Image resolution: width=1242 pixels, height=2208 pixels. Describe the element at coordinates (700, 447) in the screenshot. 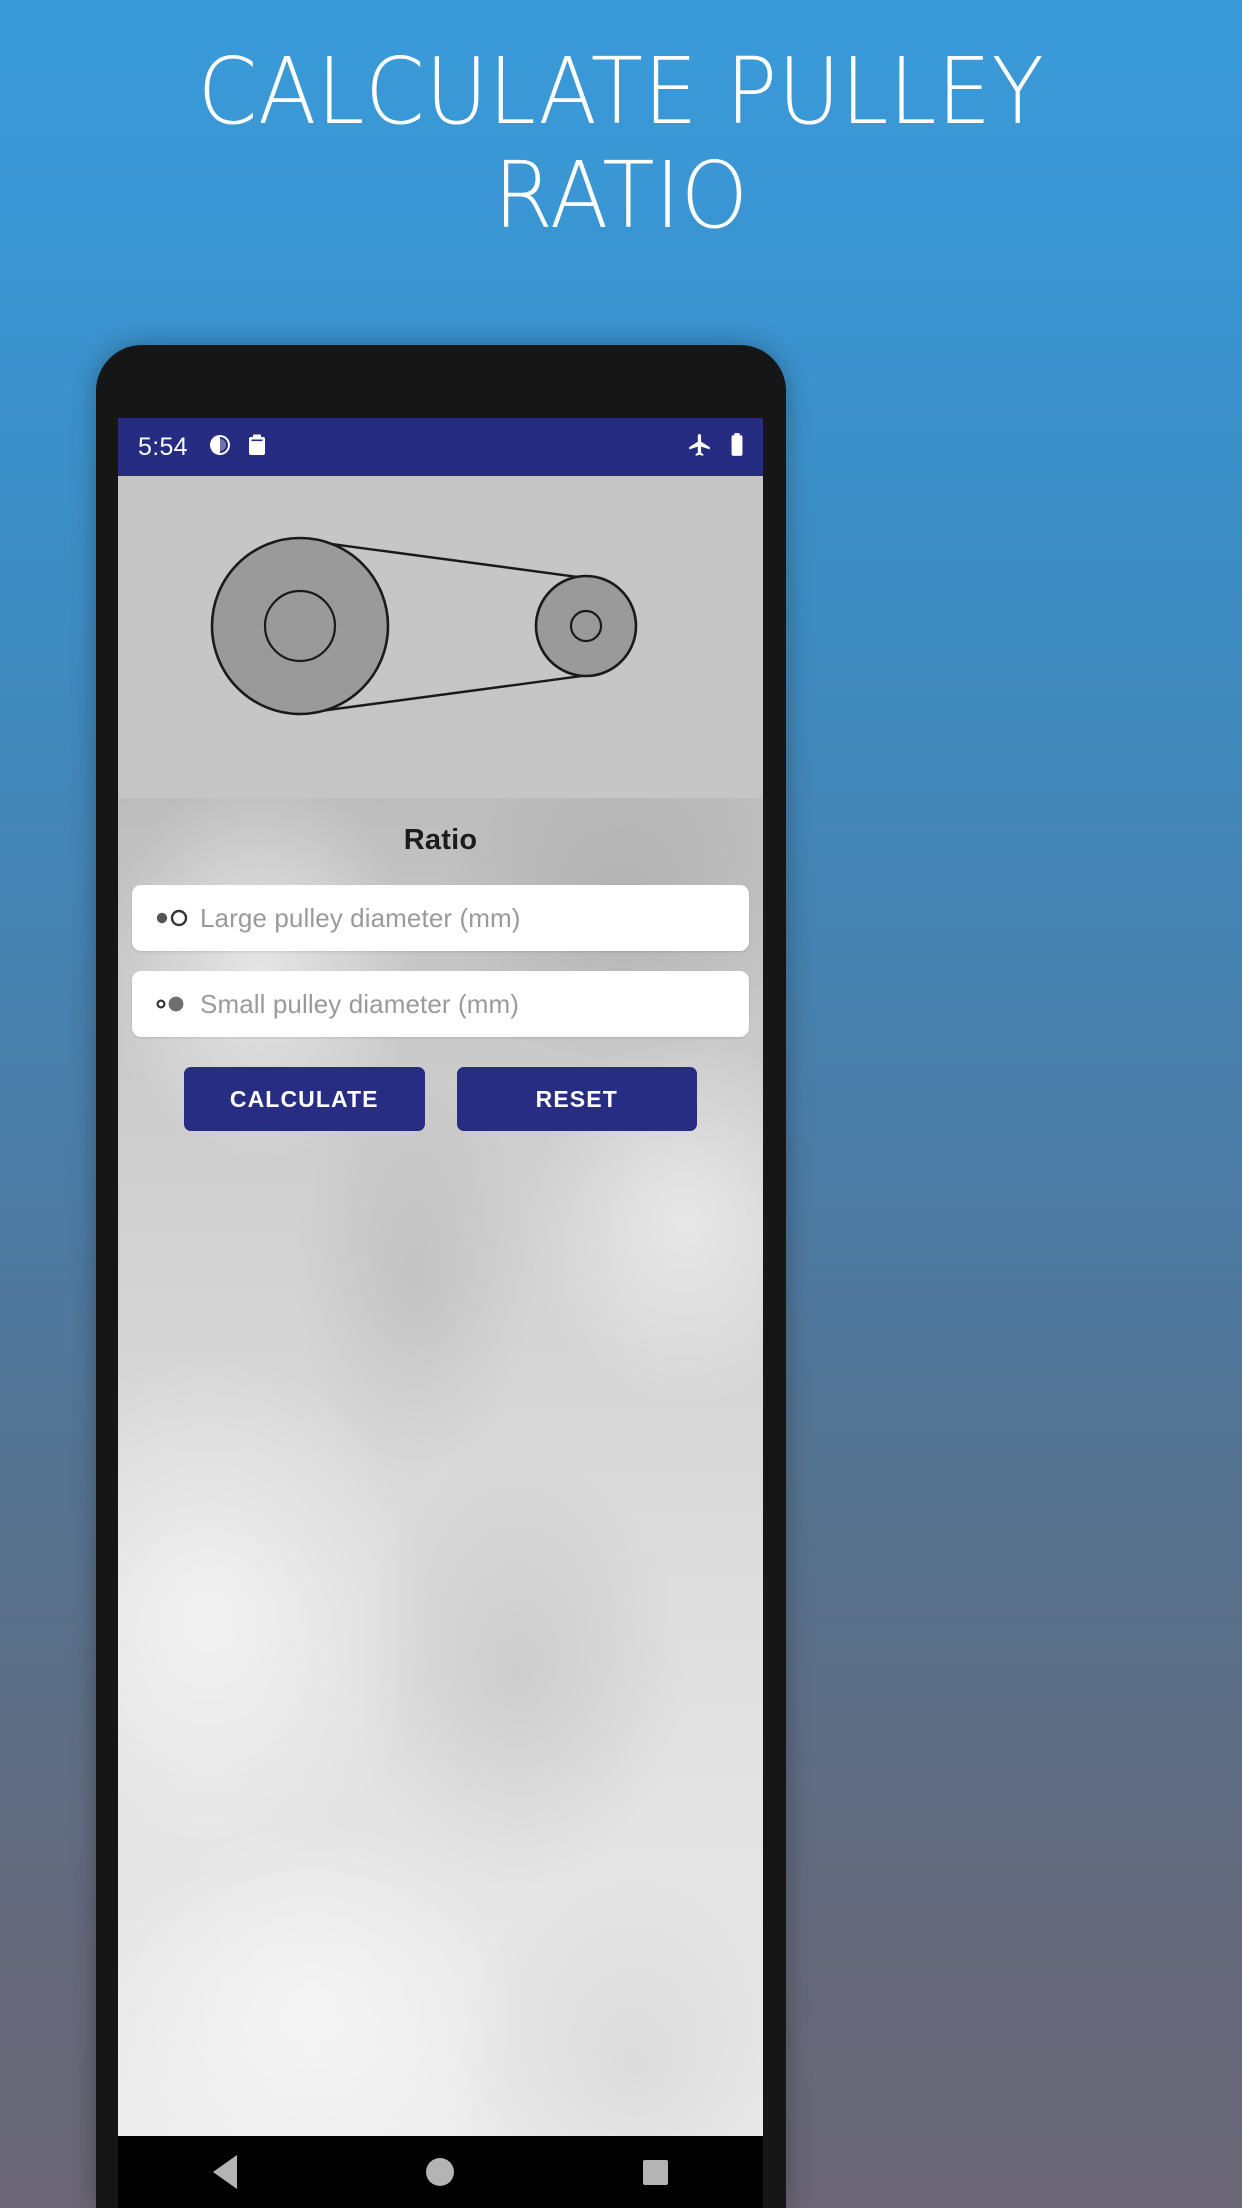

I see `airplane-mode-icon` at that location.